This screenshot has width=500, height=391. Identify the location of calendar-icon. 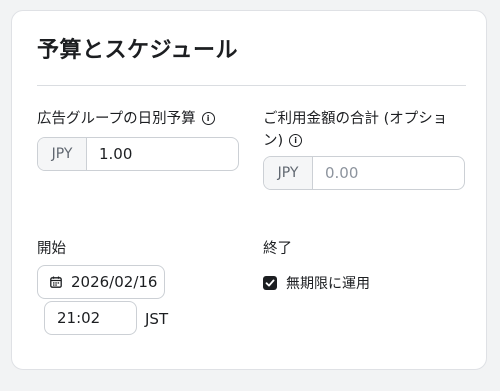
(56, 282).